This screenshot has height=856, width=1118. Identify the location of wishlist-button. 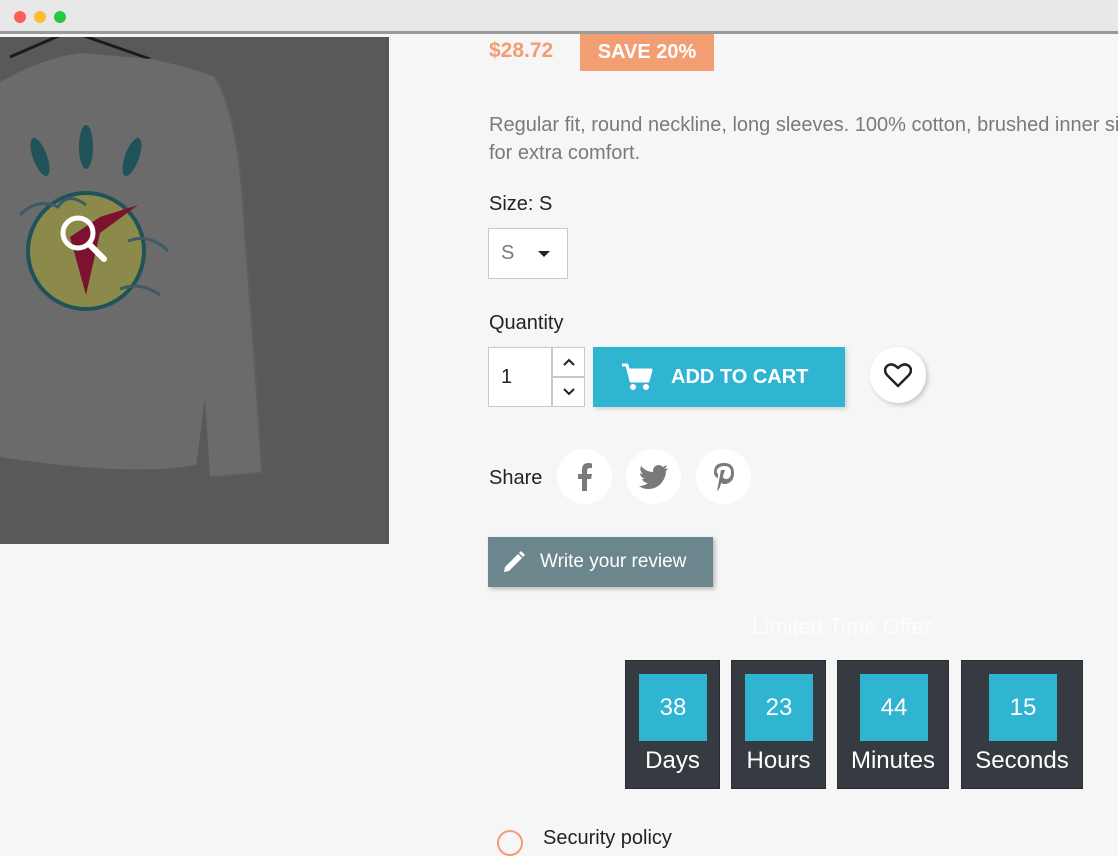
(898, 375).